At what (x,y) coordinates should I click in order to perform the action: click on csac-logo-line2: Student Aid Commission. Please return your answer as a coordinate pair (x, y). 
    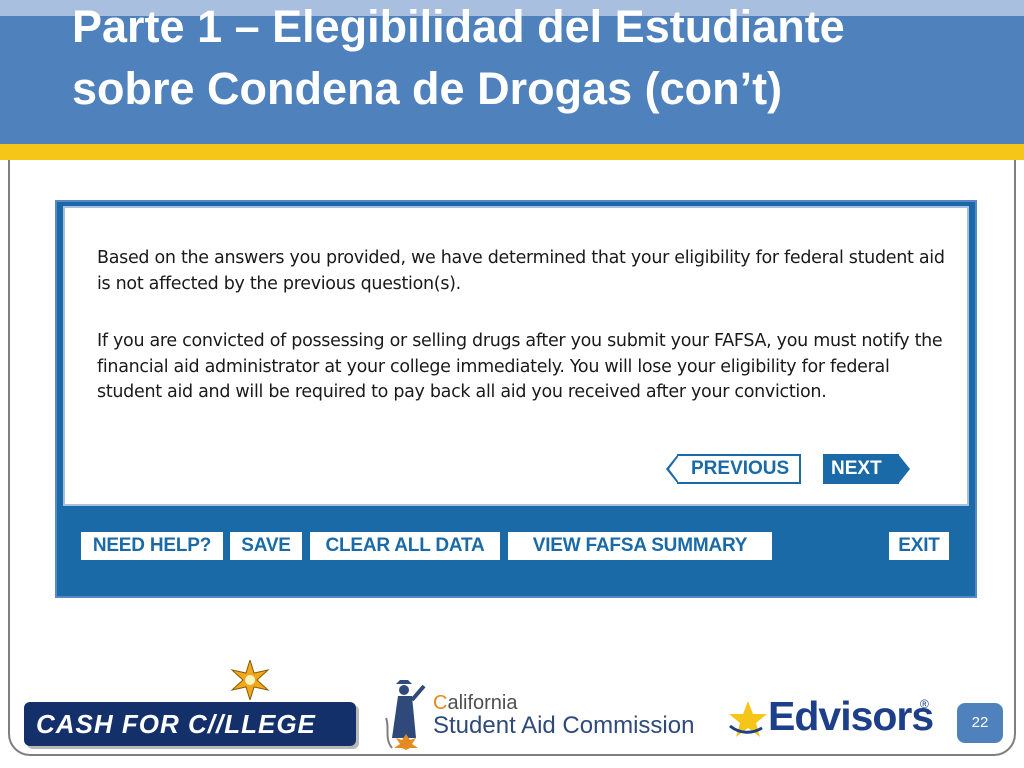
    Looking at the image, I should click on (564, 725).